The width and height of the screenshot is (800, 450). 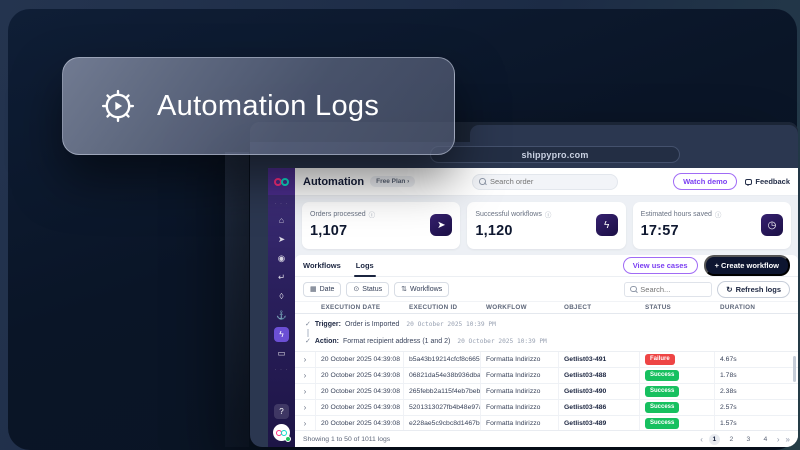 I want to click on column-header: OBJECT, so click(x=599, y=307).